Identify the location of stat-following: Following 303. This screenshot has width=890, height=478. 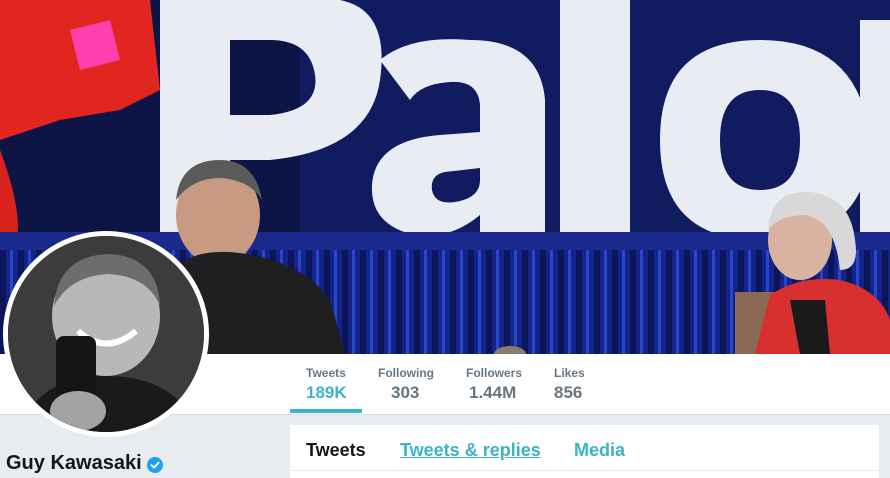
(406, 385).